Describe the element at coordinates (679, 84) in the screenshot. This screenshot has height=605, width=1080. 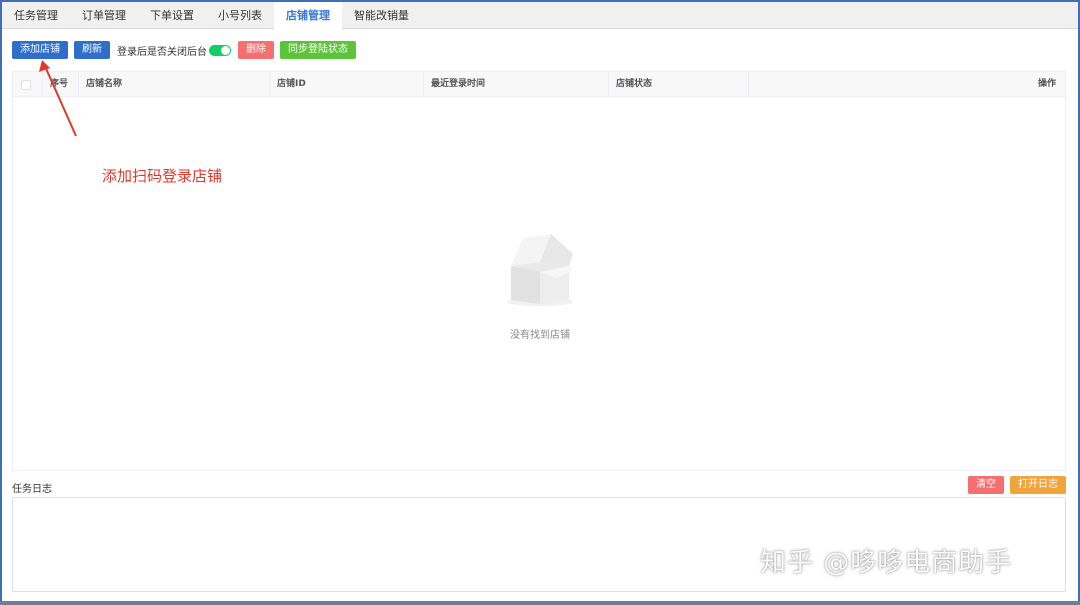
I see `column-store-status: 店铺状态` at that location.